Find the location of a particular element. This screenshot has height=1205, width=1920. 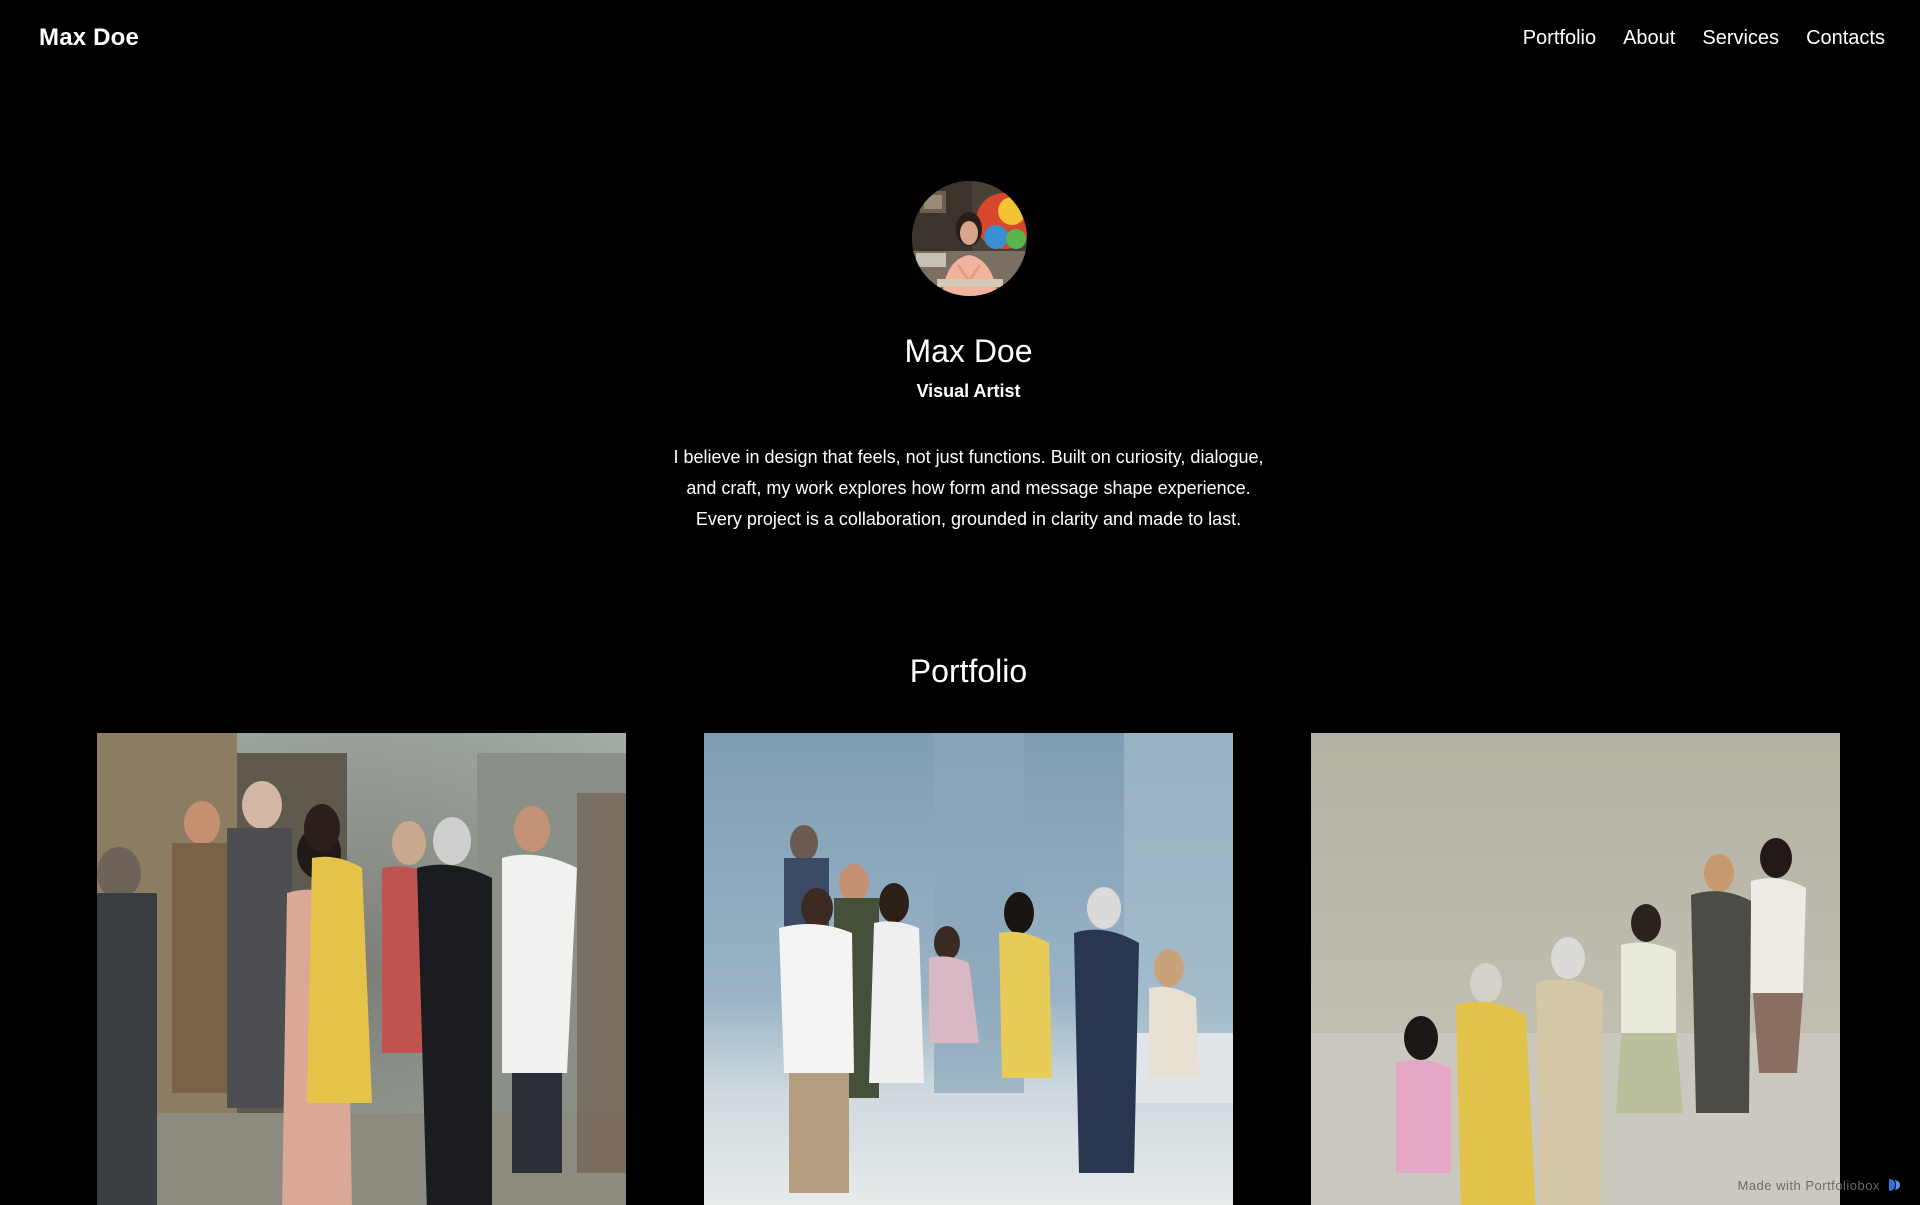

nav-item-portfolio: Portfolio is located at coordinates (1559, 38).